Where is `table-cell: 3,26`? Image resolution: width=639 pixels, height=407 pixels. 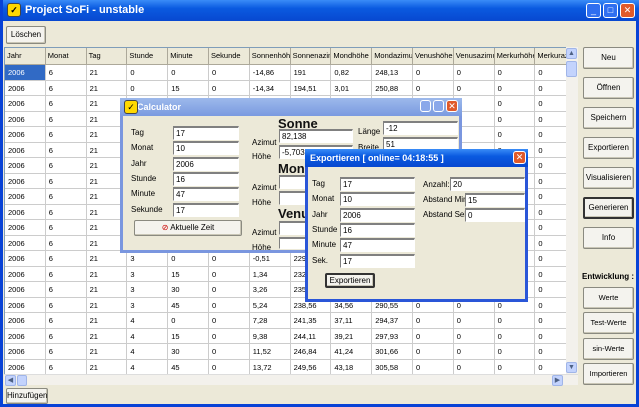
table-cell: 3,26 is located at coordinates (270, 290).